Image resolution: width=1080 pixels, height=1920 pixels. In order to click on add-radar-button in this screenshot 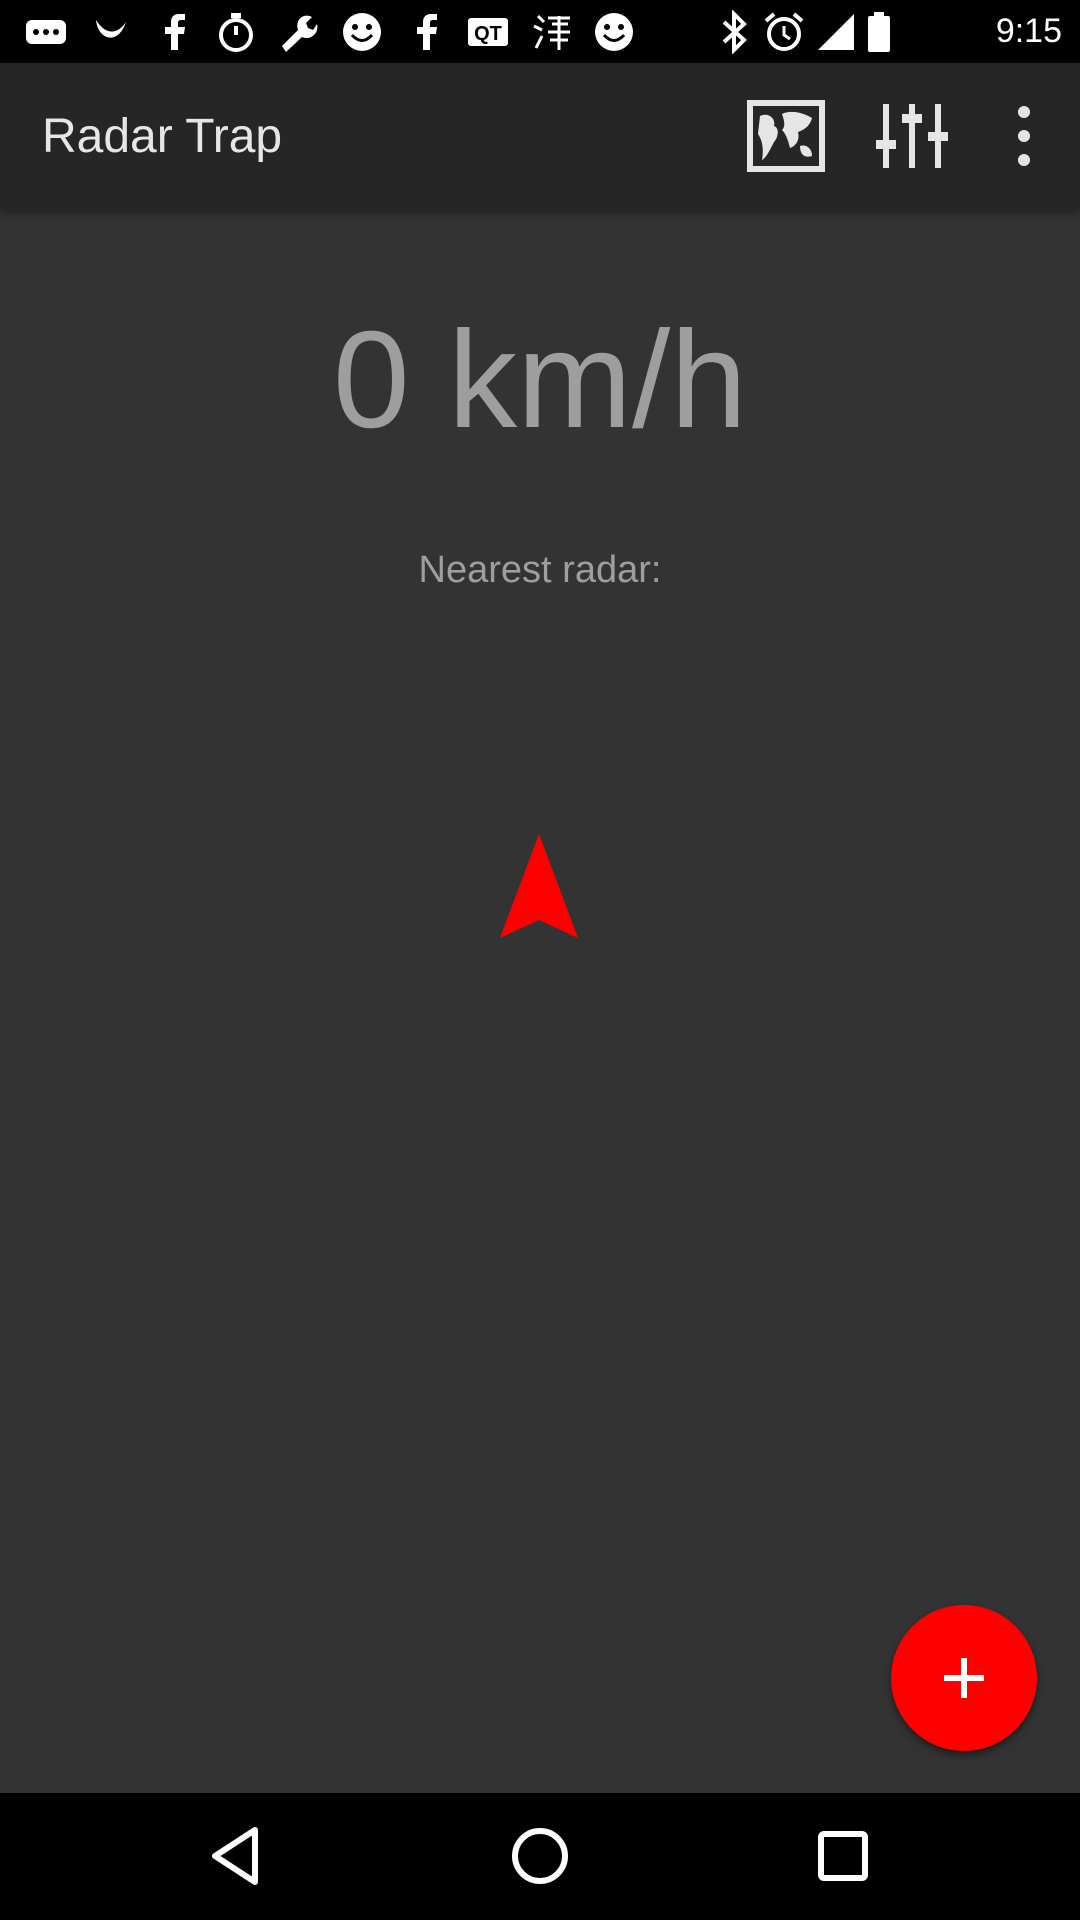, I will do `click(964, 1678)`.